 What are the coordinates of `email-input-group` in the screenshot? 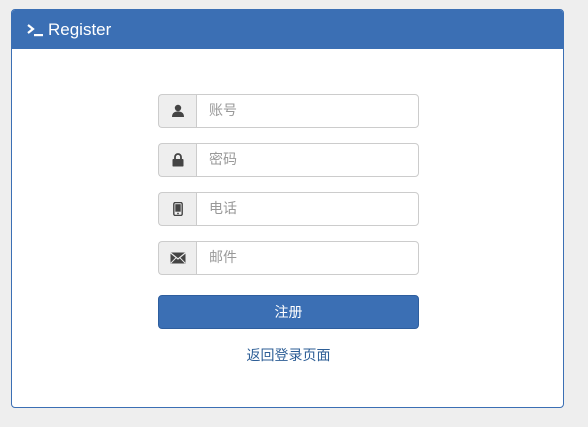 It's located at (288, 258).